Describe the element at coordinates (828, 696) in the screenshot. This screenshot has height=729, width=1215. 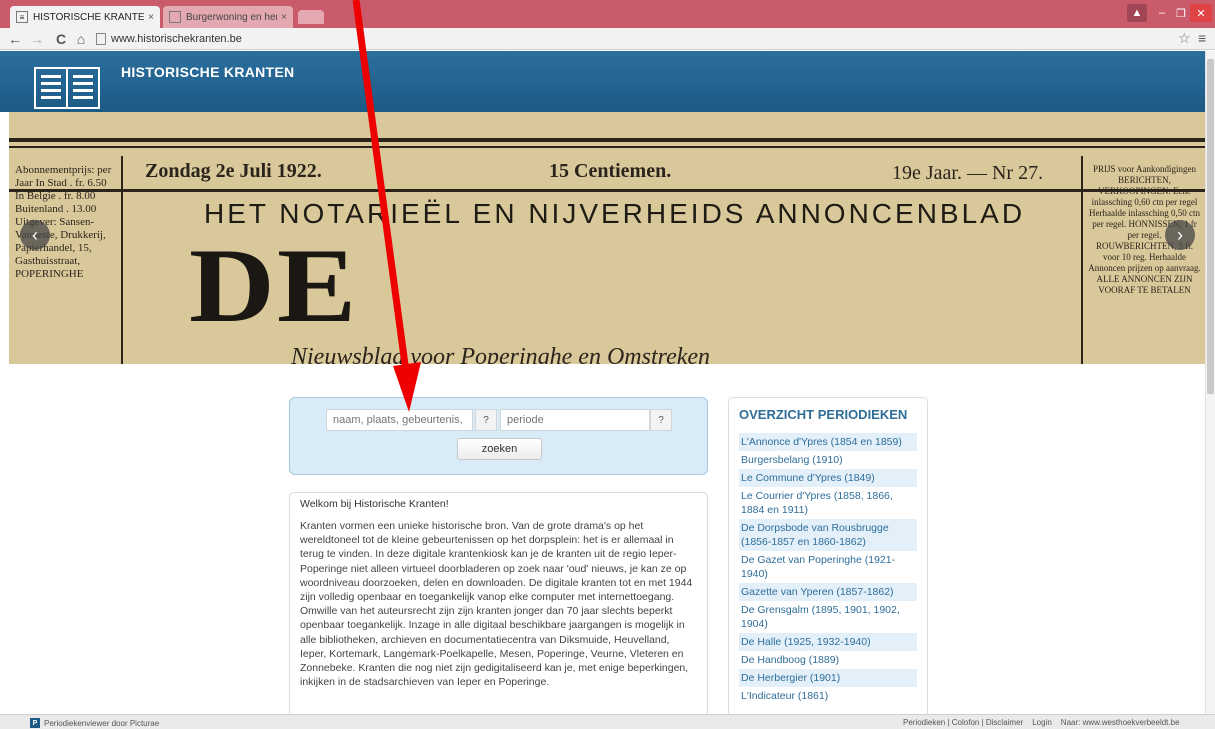
I see `periodical-link: L'Indicateur (1861)` at that location.